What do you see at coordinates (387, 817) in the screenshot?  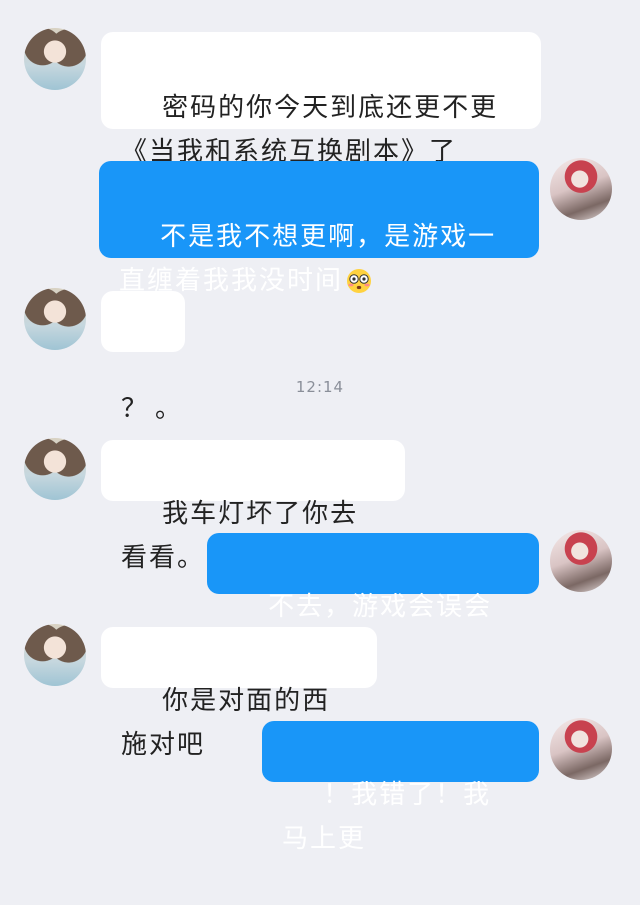 I see `message-text: ！我错了！我马上更` at bounding box center [387, 817].